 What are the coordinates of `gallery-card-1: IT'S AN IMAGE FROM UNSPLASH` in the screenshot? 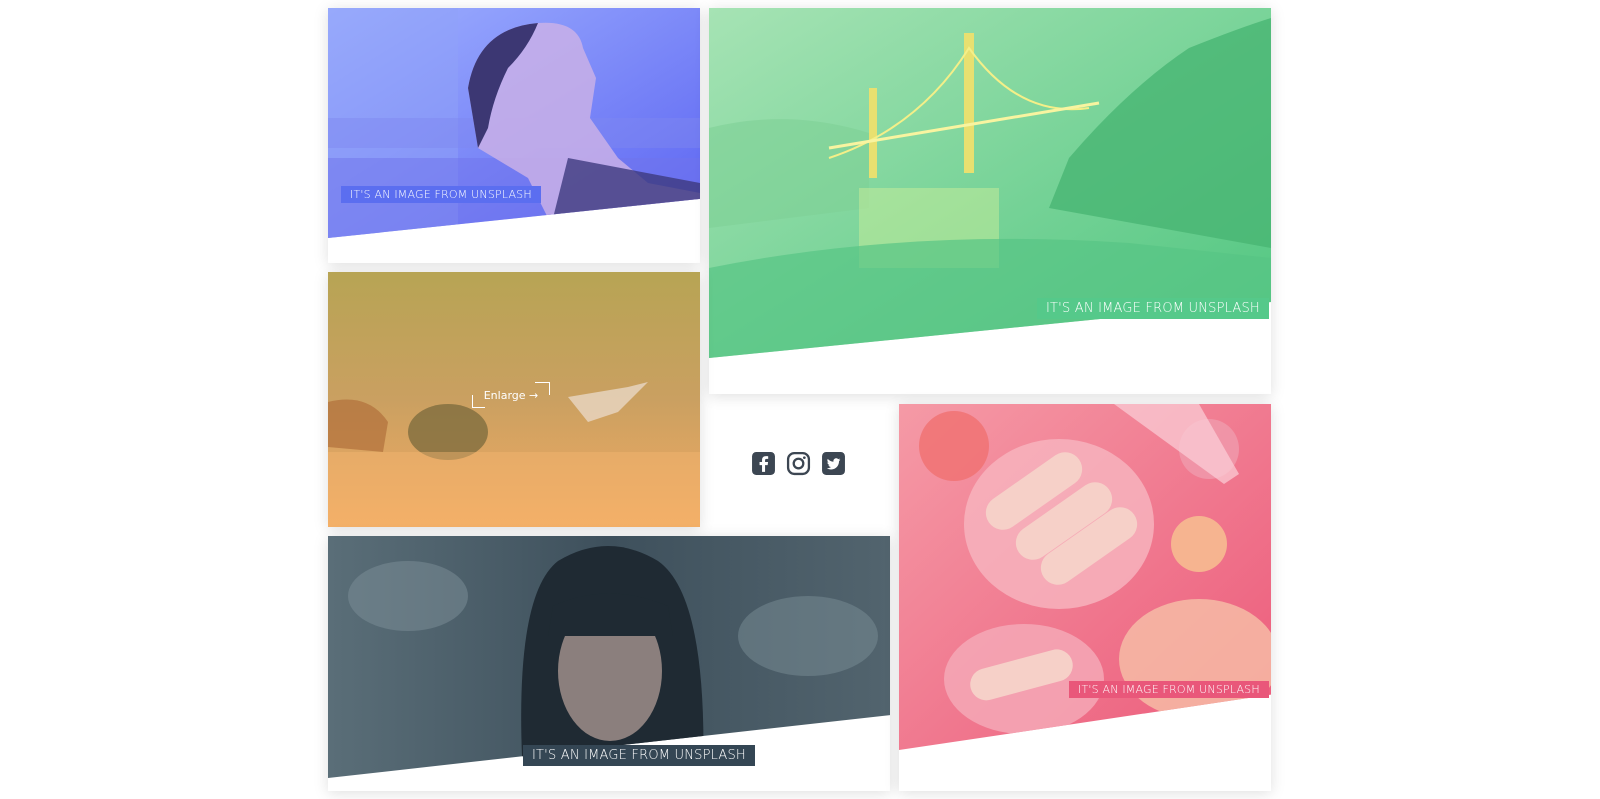 It's located at (514, 135).